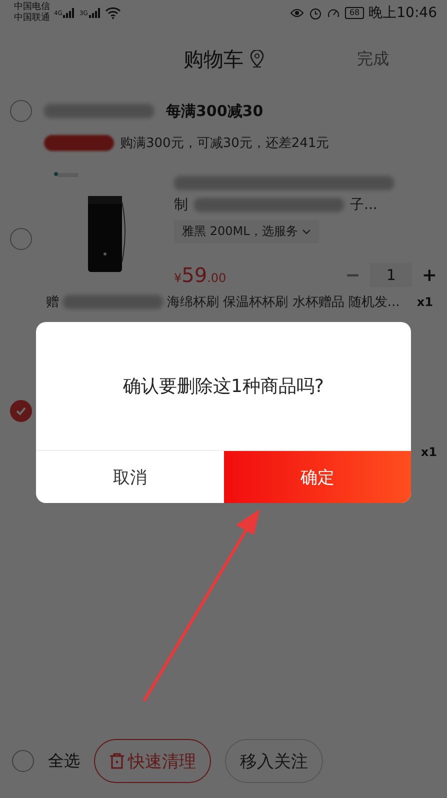 The height and width of the screenshot is (798, 447). What do you see at coordinates (317, 477) in the screenshot?
I see `confirm-button: 确定` at bounding box center [317, 477].